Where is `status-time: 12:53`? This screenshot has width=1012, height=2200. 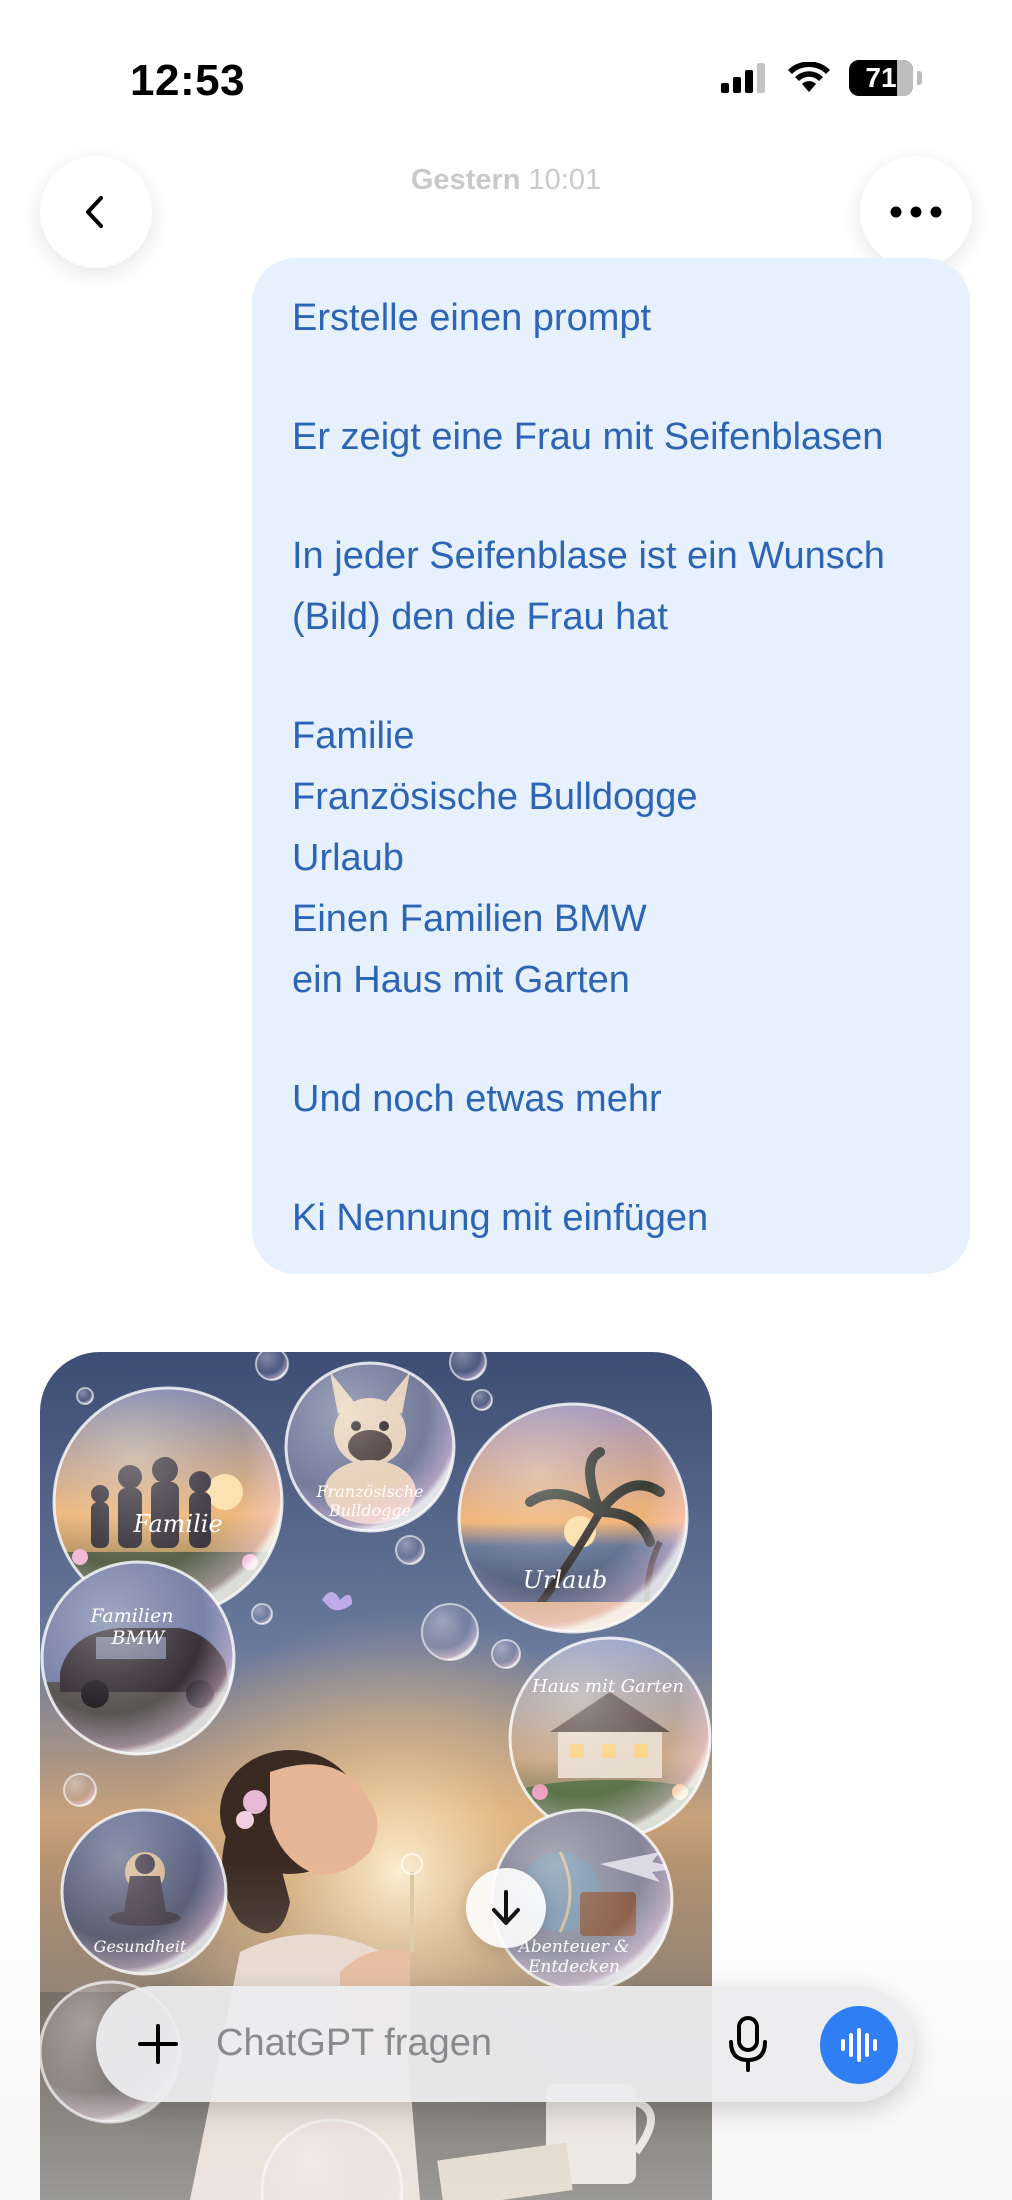 status-time: 12:53 is located at coordinates (188, 80).